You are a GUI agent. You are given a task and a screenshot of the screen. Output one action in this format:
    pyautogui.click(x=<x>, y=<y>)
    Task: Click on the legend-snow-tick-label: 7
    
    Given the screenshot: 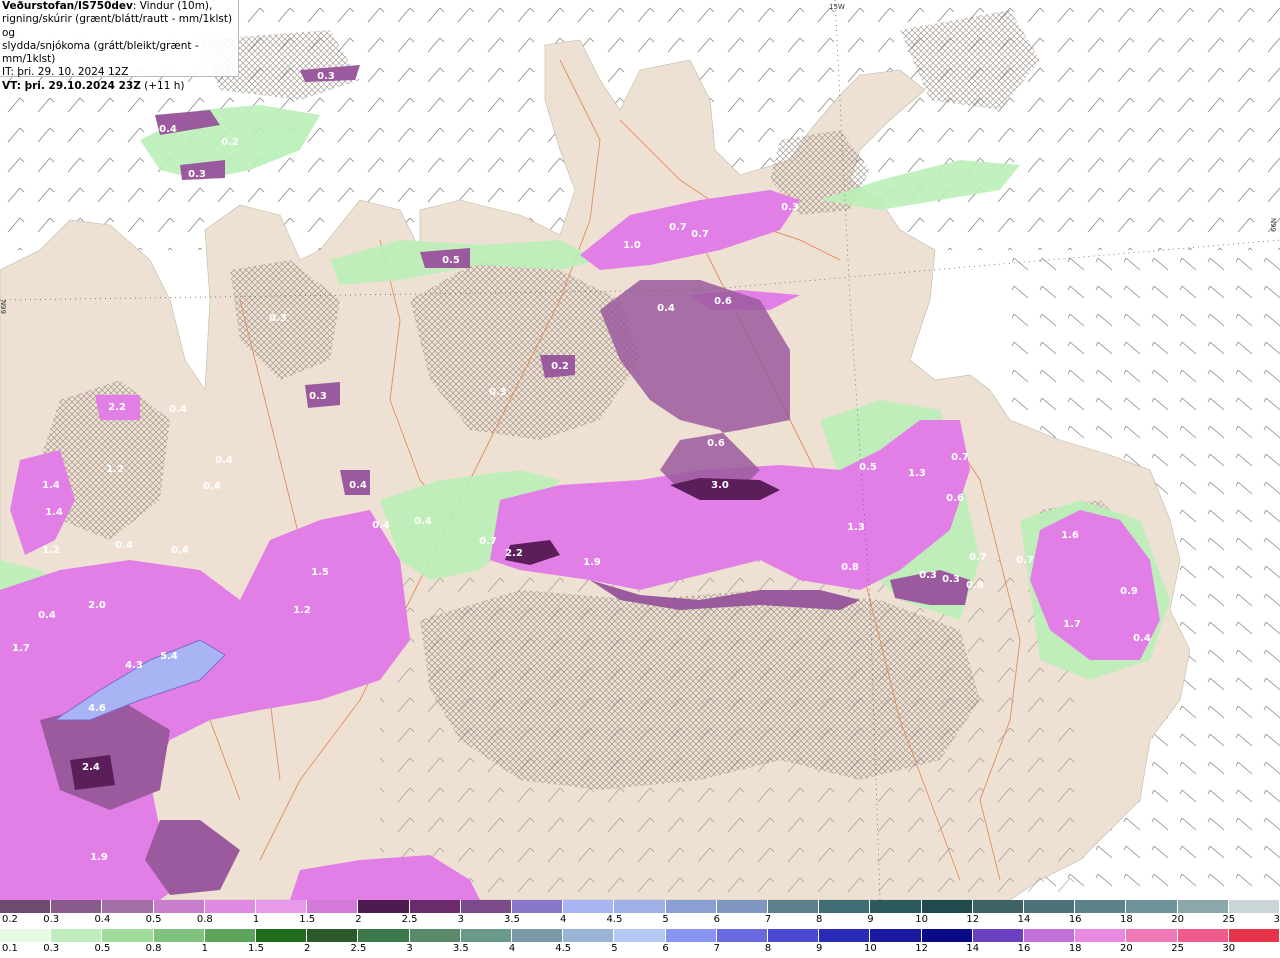 What is the action you would take?
    pyautogui.click(x=768, y=919)
    